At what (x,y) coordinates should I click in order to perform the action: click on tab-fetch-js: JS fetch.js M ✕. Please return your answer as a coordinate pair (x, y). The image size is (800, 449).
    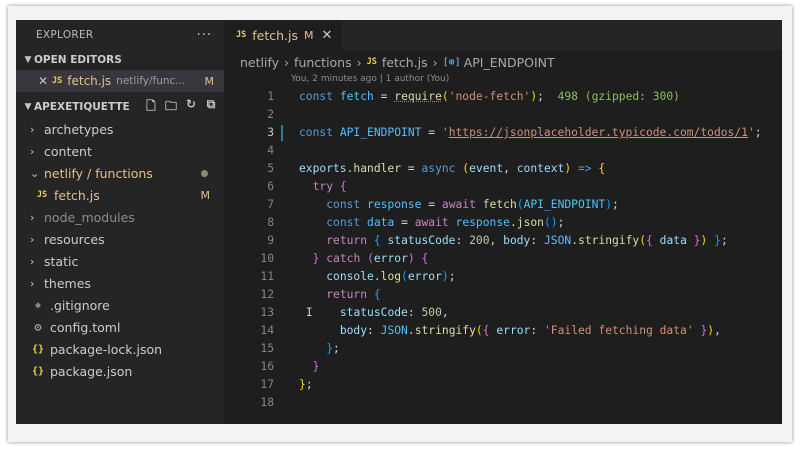
    Looking at the image, I should click on (283, 35).